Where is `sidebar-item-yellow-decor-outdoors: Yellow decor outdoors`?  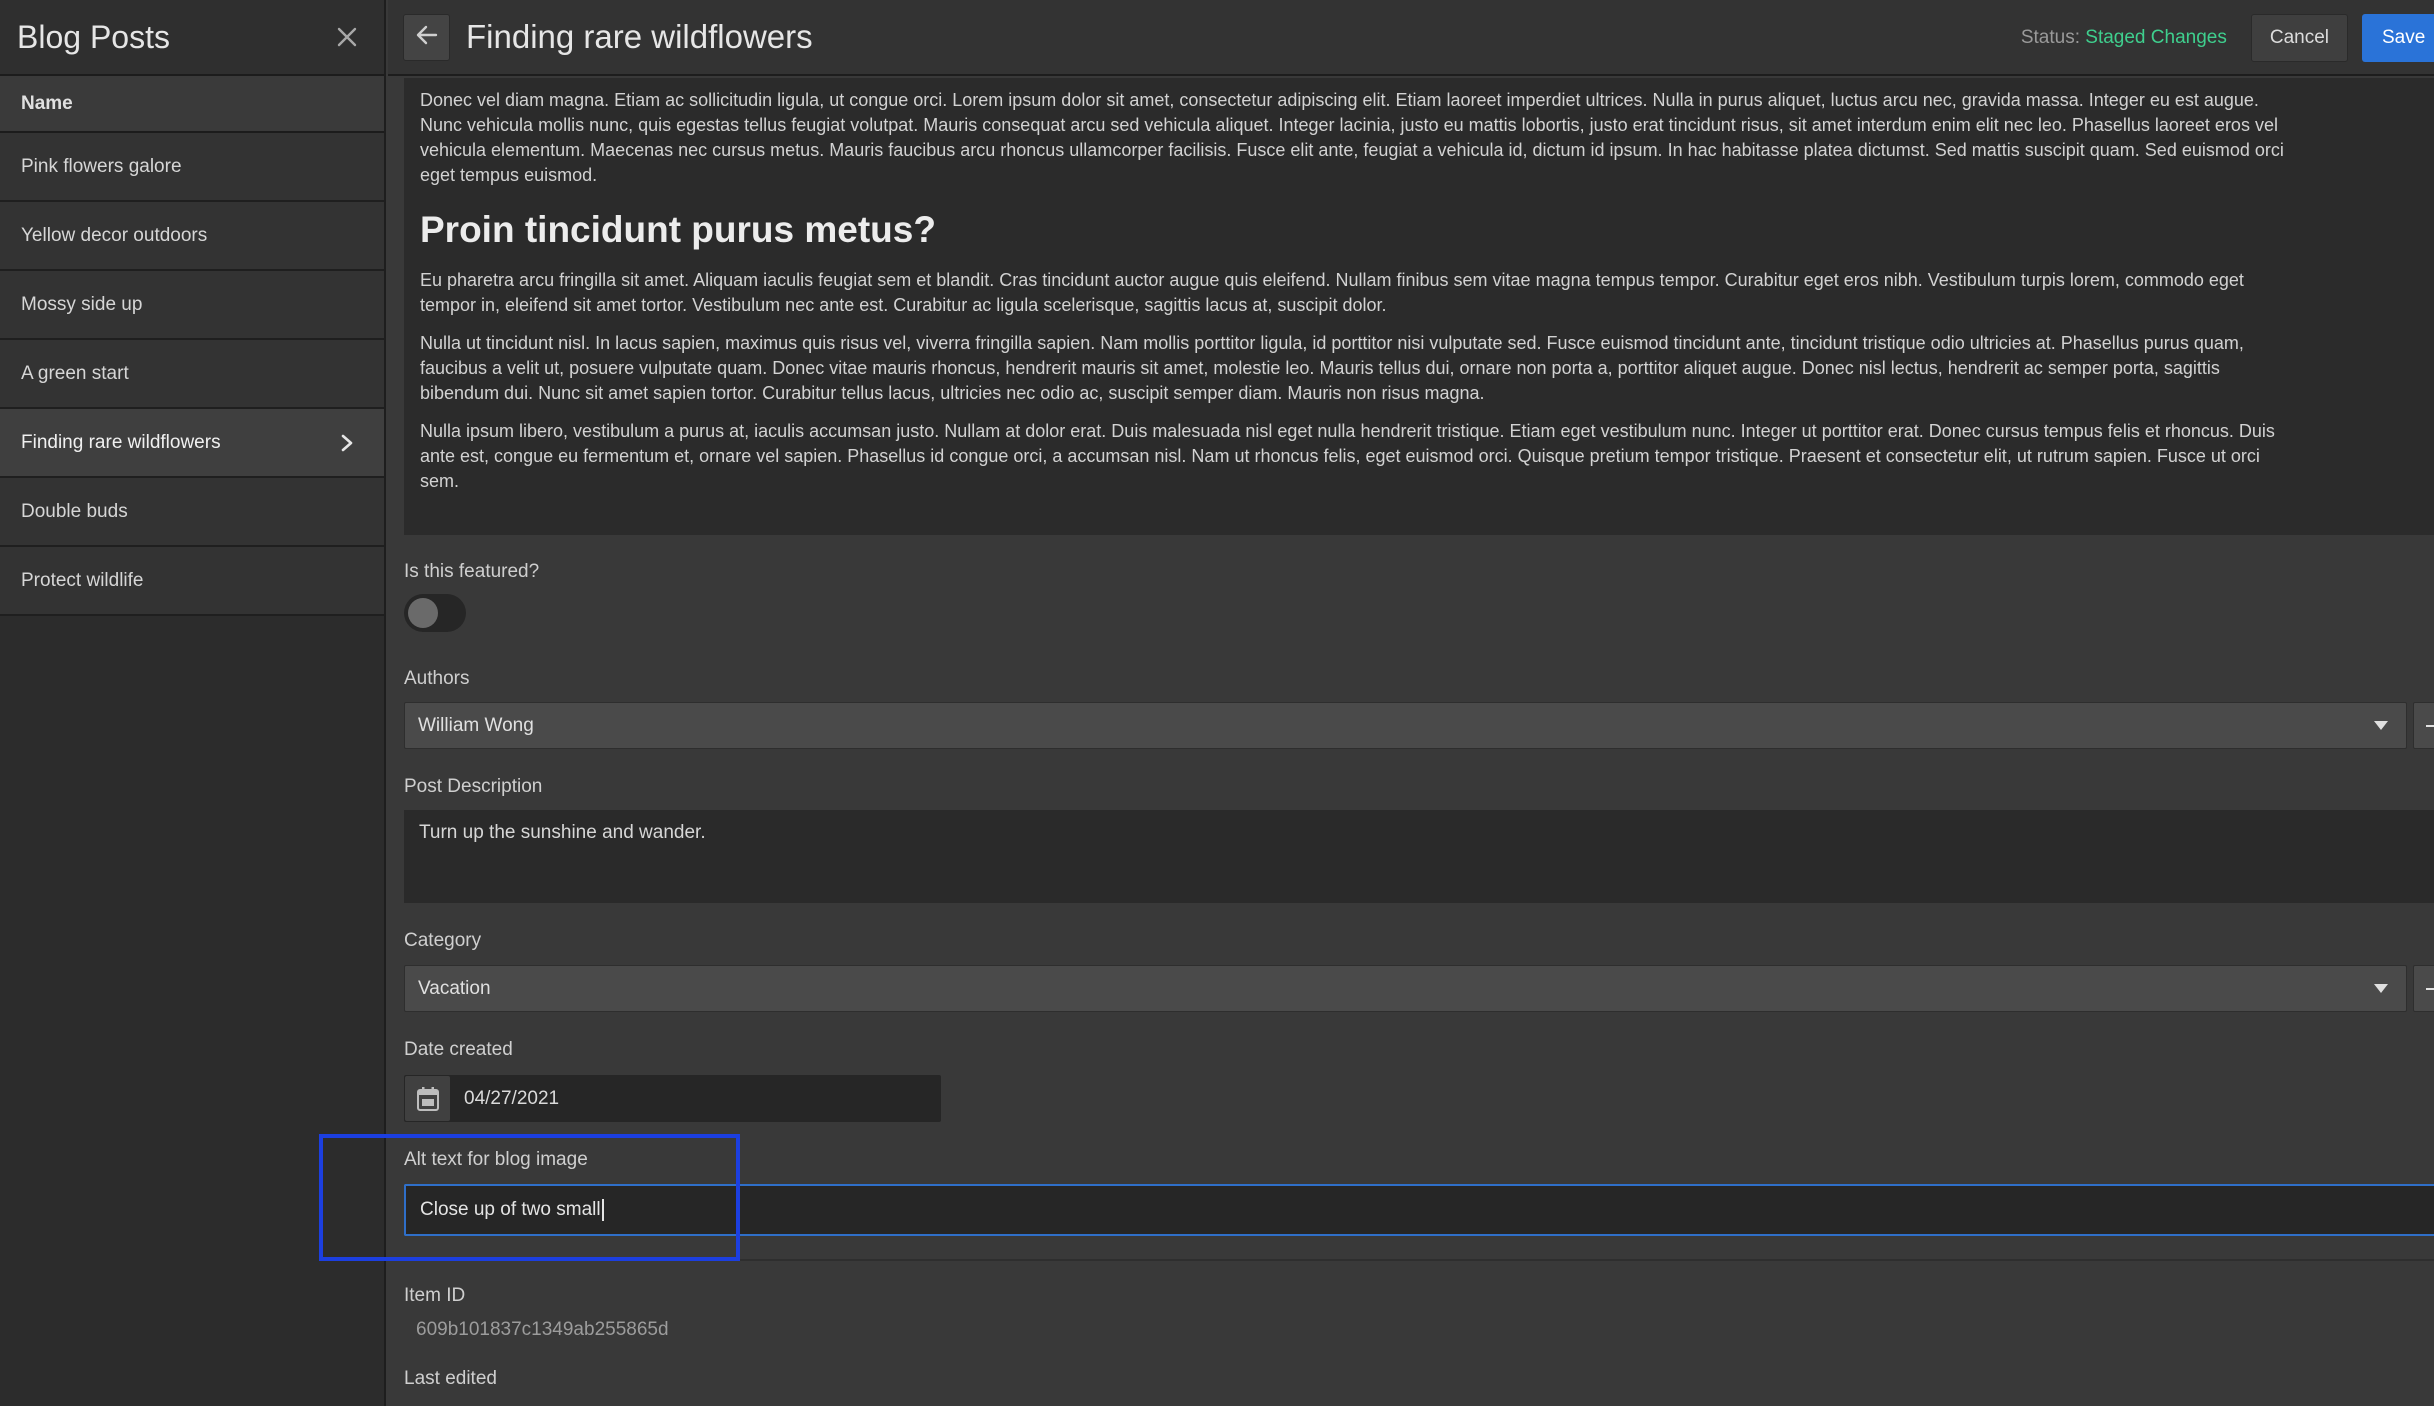 sidebar-item-yellow-decor-outdoors: Yellow decor outdoors is located at coordinates (192, 236).